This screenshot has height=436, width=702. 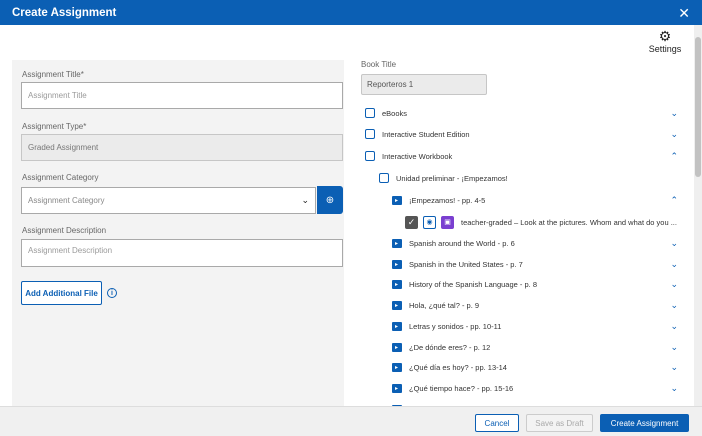 I want to click on plus-circle-icon: ⊕, so click(x=330, y=200).